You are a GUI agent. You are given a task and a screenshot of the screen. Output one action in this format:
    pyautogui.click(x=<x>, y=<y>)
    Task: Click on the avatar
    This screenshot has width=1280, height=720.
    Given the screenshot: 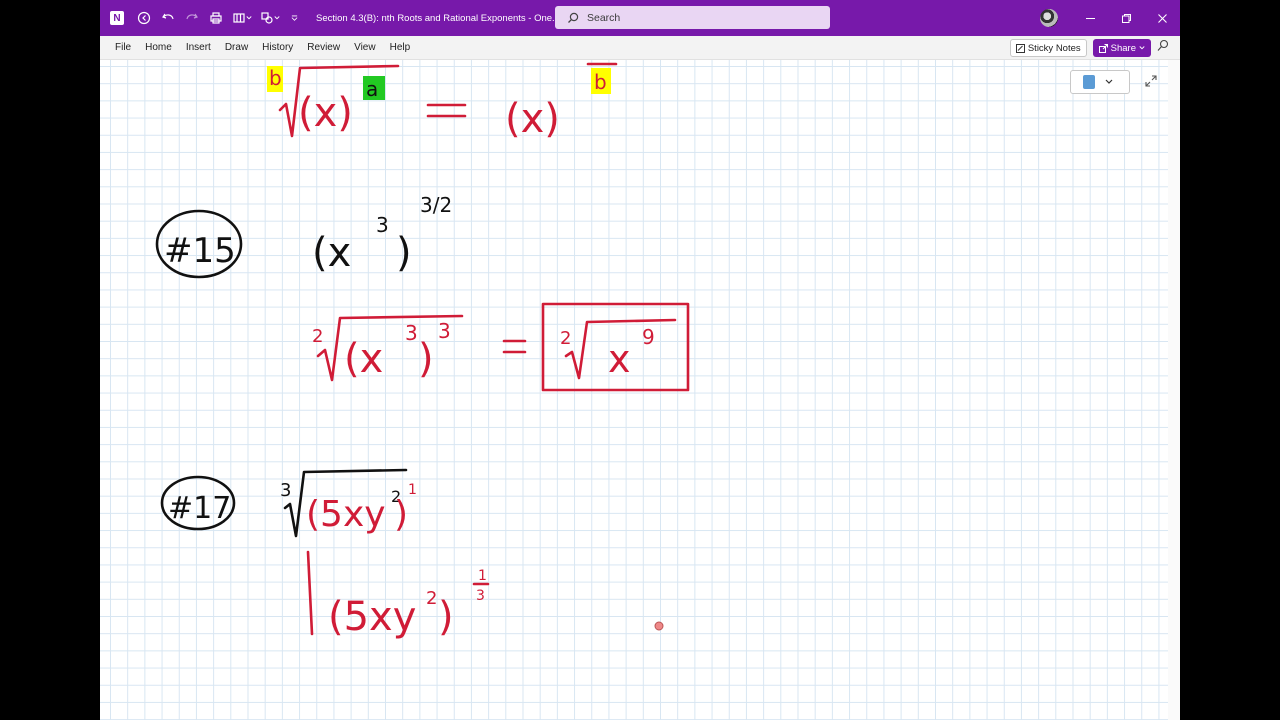 What is the action you would take?
    pyautogui.click(x=1049, y=18)
    